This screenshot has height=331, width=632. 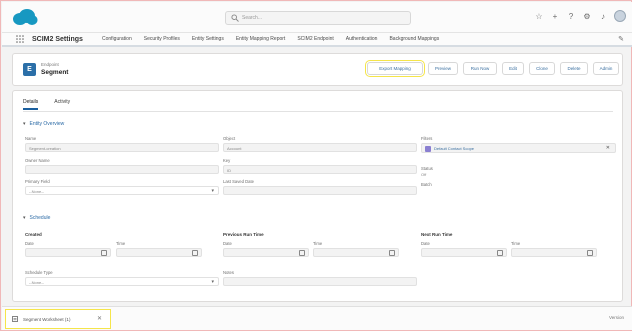 I want to click on key-field: ID, so click(x=320, y=169).